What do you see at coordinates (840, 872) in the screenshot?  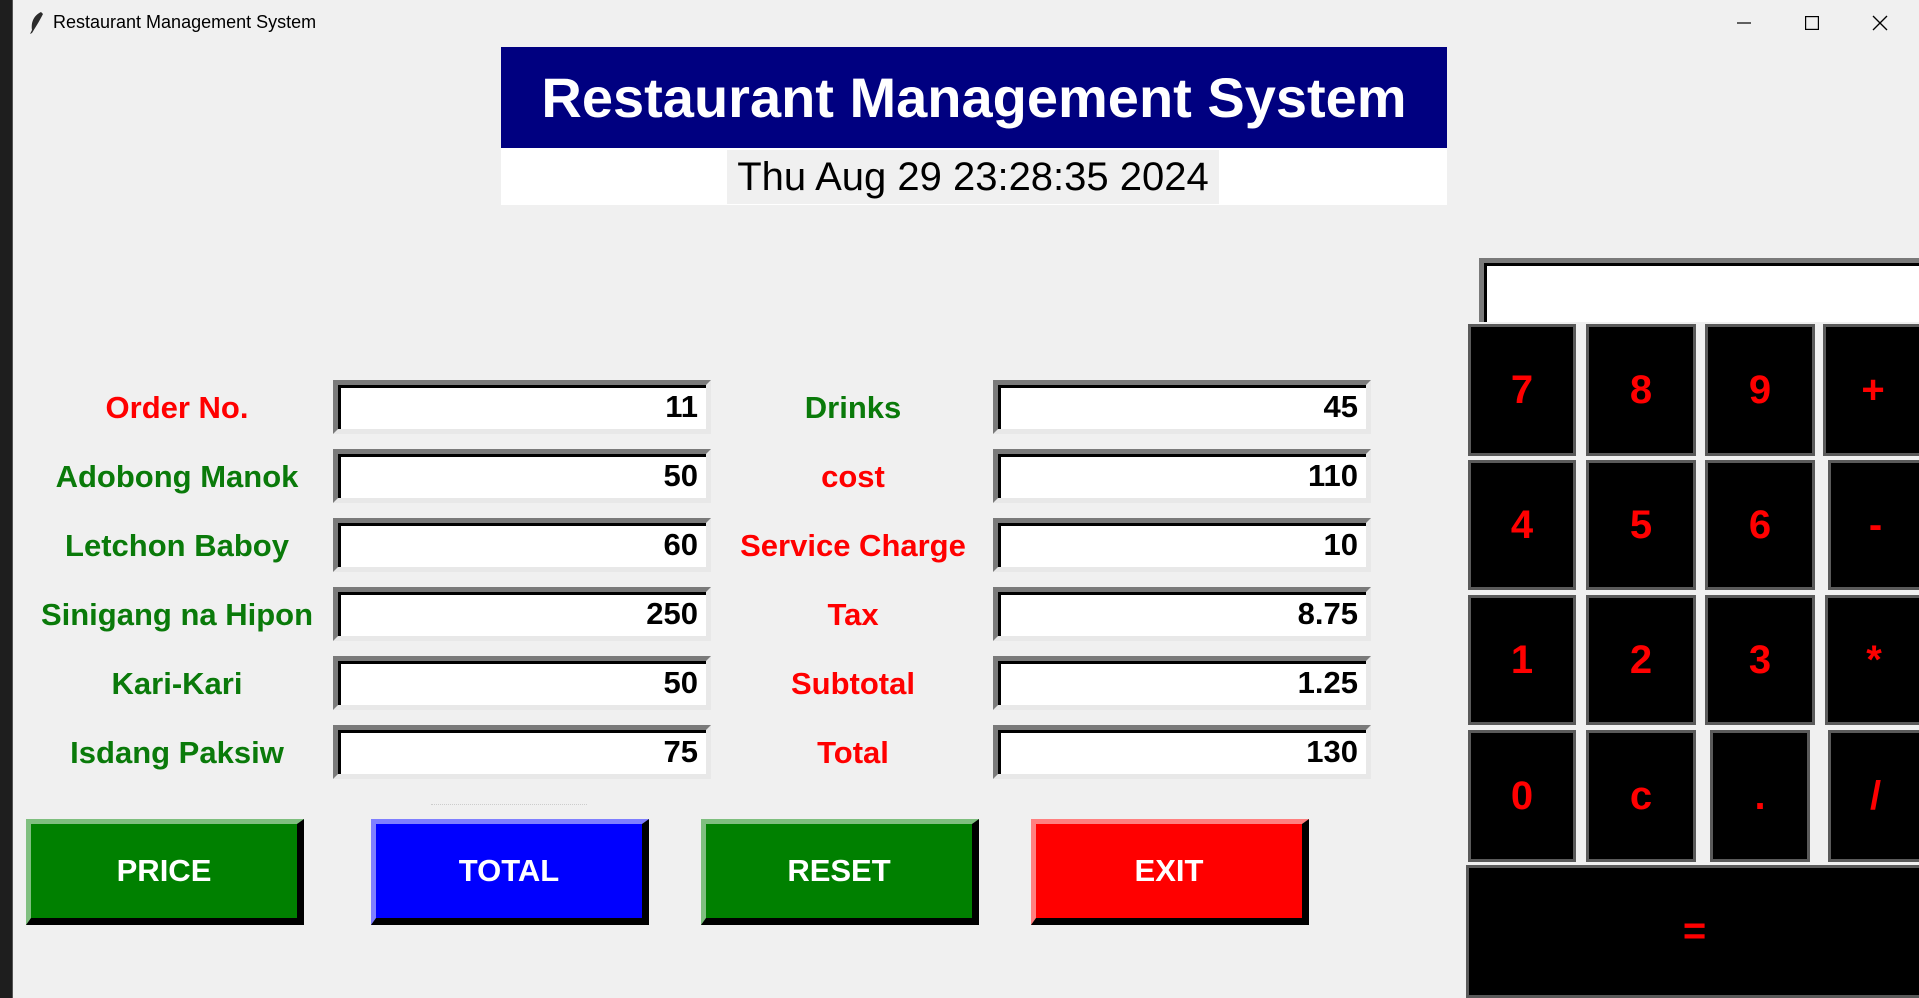 I see `reset-button: RESET` at bounding box center [840, 872].